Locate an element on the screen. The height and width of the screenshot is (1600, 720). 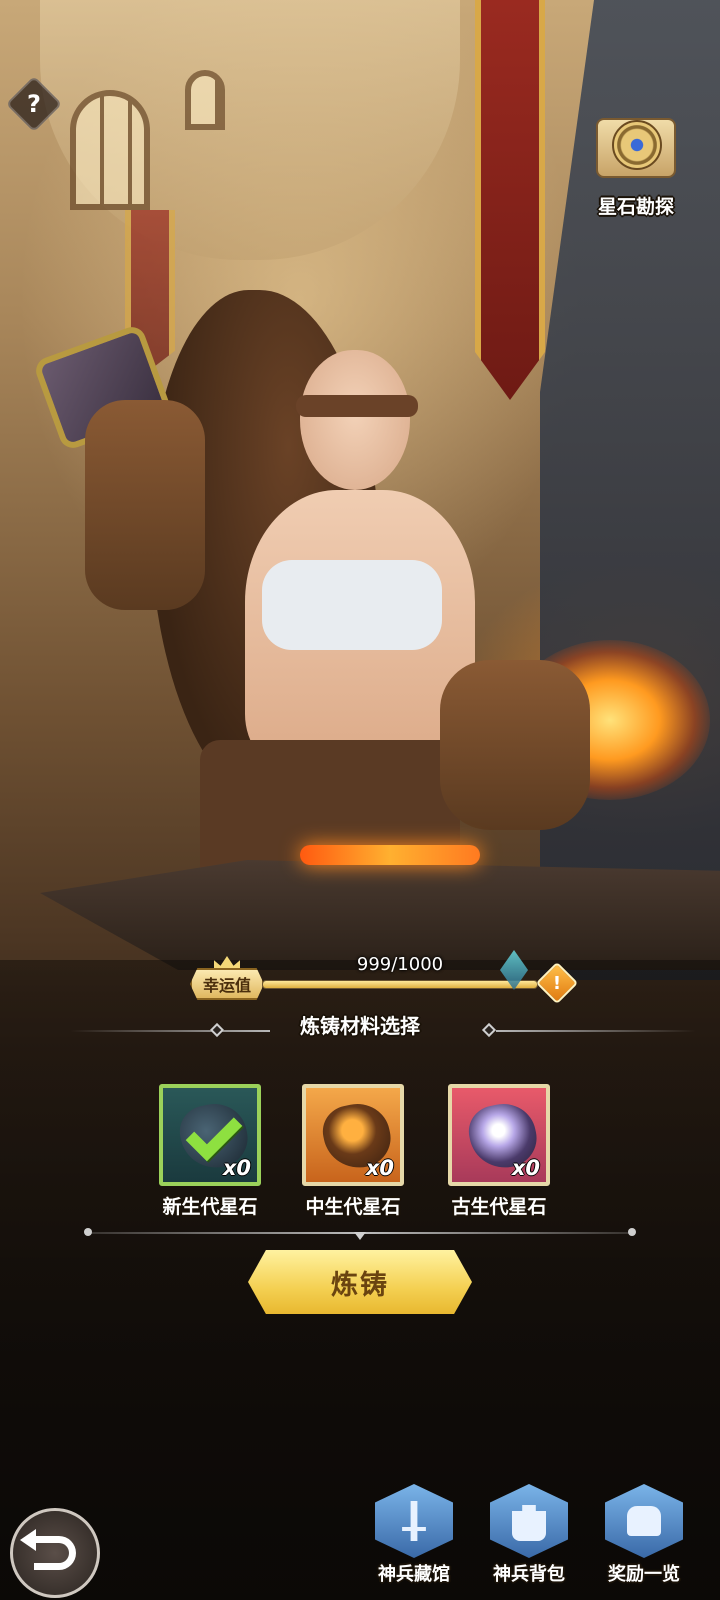
nav-armory-button: 神兵藏馆 is located at coordinates (414, 1535).